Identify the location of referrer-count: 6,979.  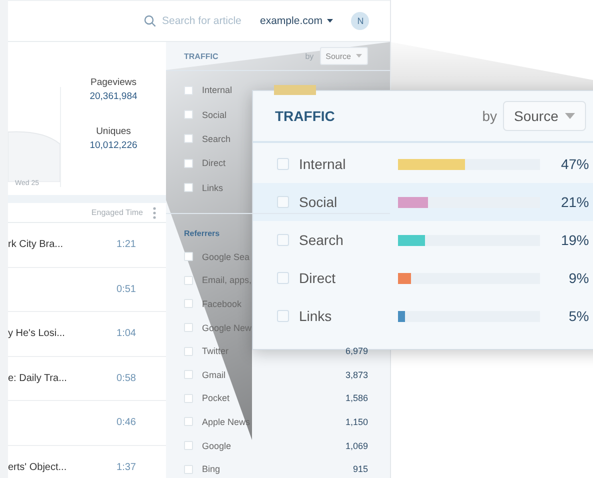
(356, 351).